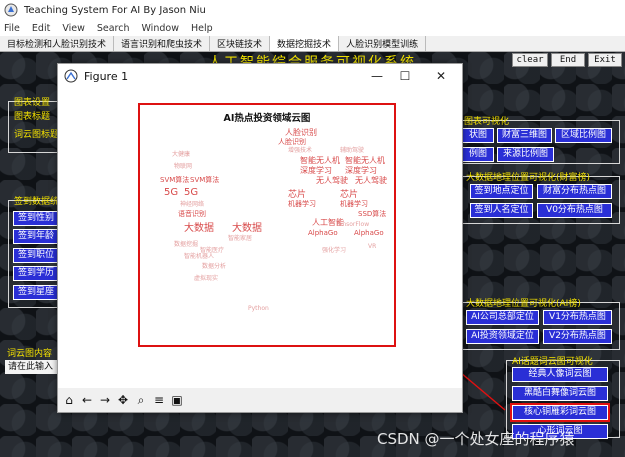 The width and height of the screenshot is (625, 457). What do you see at coordinates (478, 154) in the screenshot?
I see `chart-button-ratio: 例图` at bounding box center [478, 154].